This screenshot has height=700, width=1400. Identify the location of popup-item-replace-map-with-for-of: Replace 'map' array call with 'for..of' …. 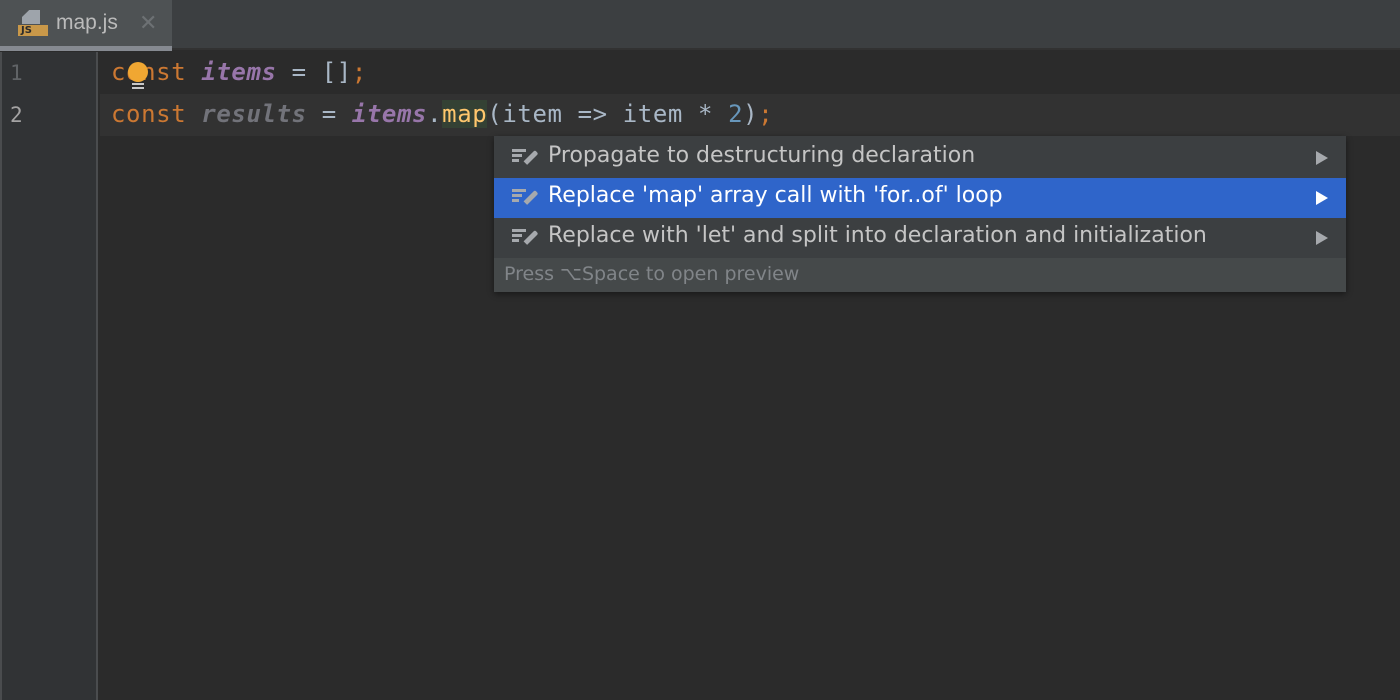
(920, 198).